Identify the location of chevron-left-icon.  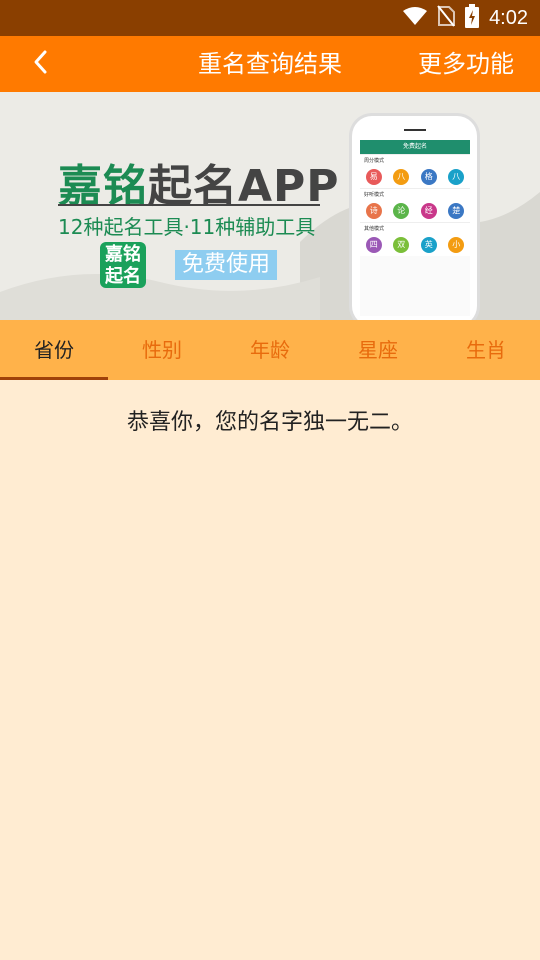
(40, 64).